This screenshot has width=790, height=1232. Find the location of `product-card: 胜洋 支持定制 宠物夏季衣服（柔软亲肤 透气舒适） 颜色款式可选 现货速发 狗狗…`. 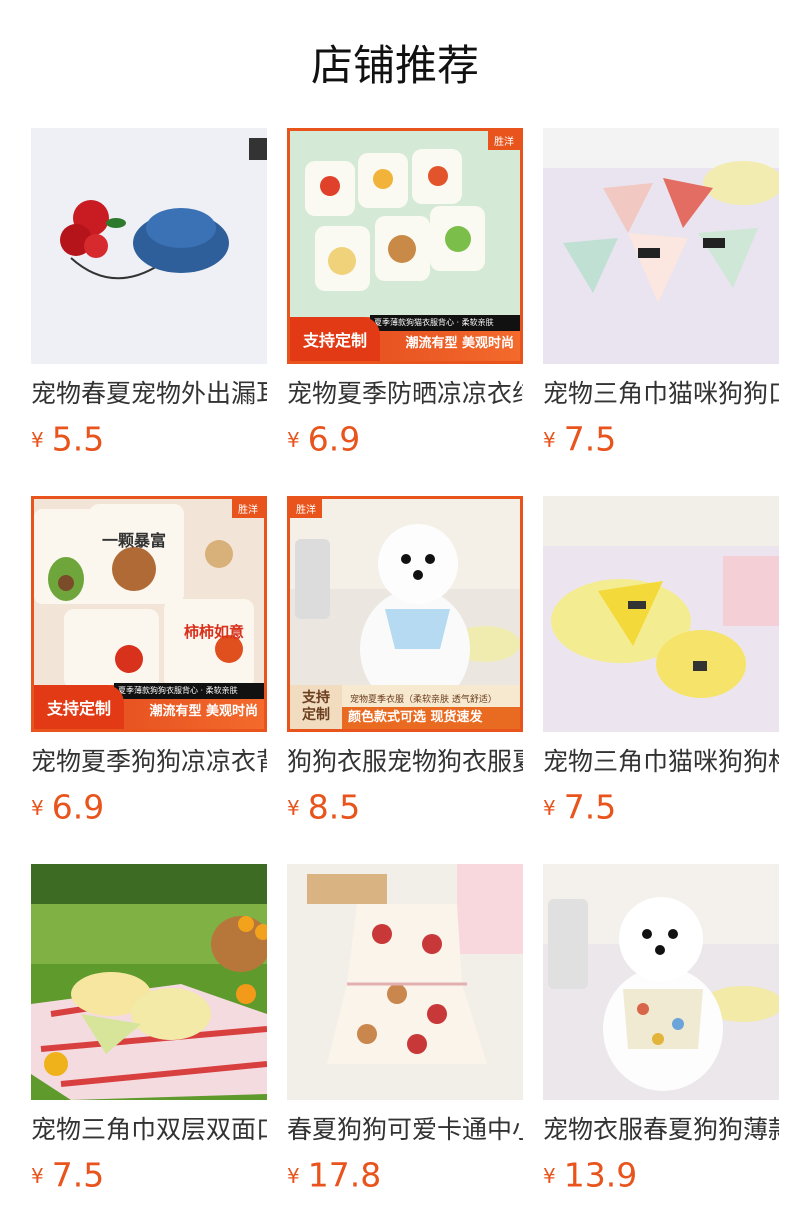

product-card: 胜洋 支持定制 宠物夏季衣服（柔软亲肤 透气舒适） 颜色款式可选 现货速发 狗狗… is located at coordinates (405, 680).